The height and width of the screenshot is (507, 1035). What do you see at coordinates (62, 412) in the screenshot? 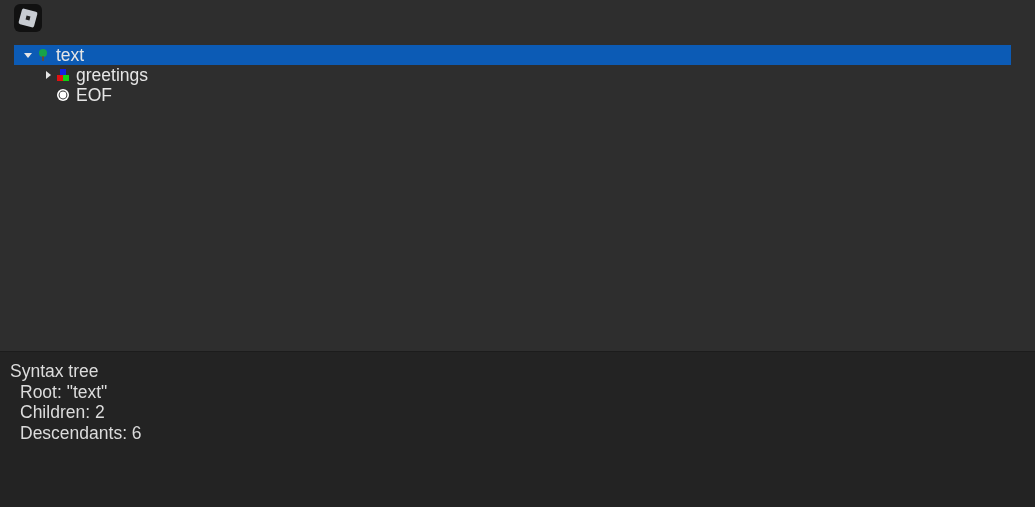
I see `details-line: Children: 2` at bounding box center [62, 412].